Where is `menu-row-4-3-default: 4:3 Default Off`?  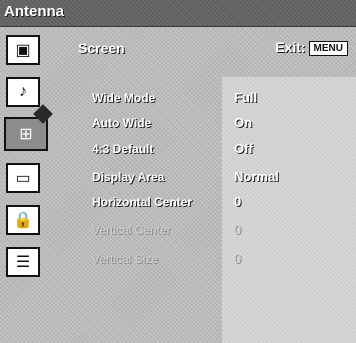
menu-row-4-3-default: 4:3 Default Off is located at coordinates (178, 151).